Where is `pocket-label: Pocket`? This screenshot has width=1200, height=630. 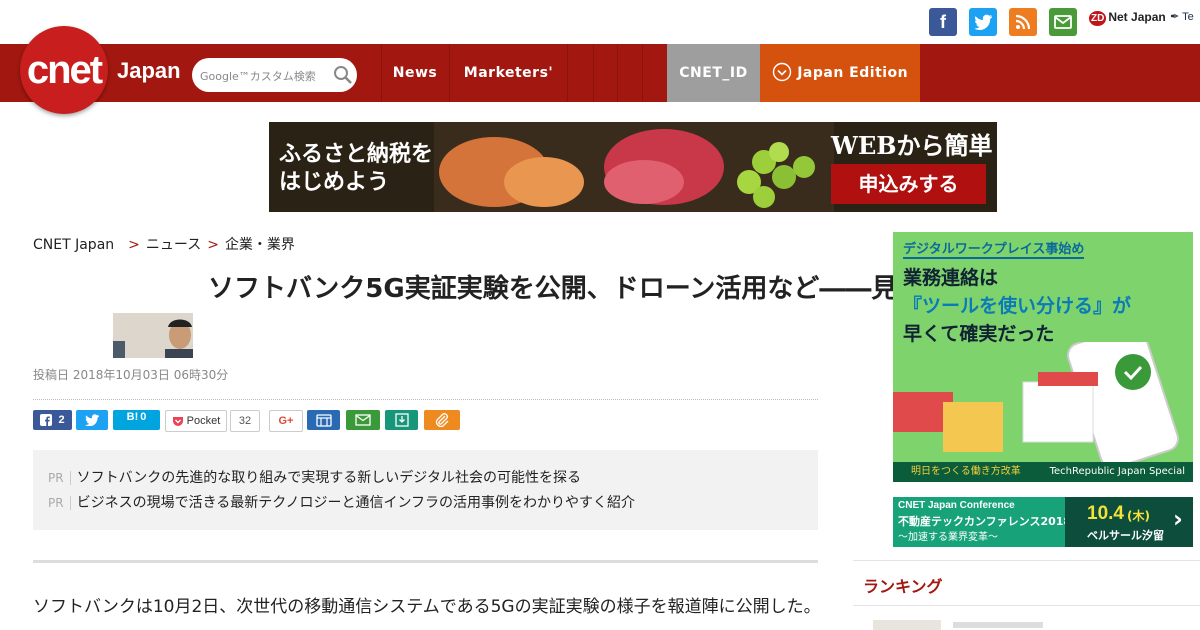 pocket-label: Pocket is located at coordinates (203, 421).